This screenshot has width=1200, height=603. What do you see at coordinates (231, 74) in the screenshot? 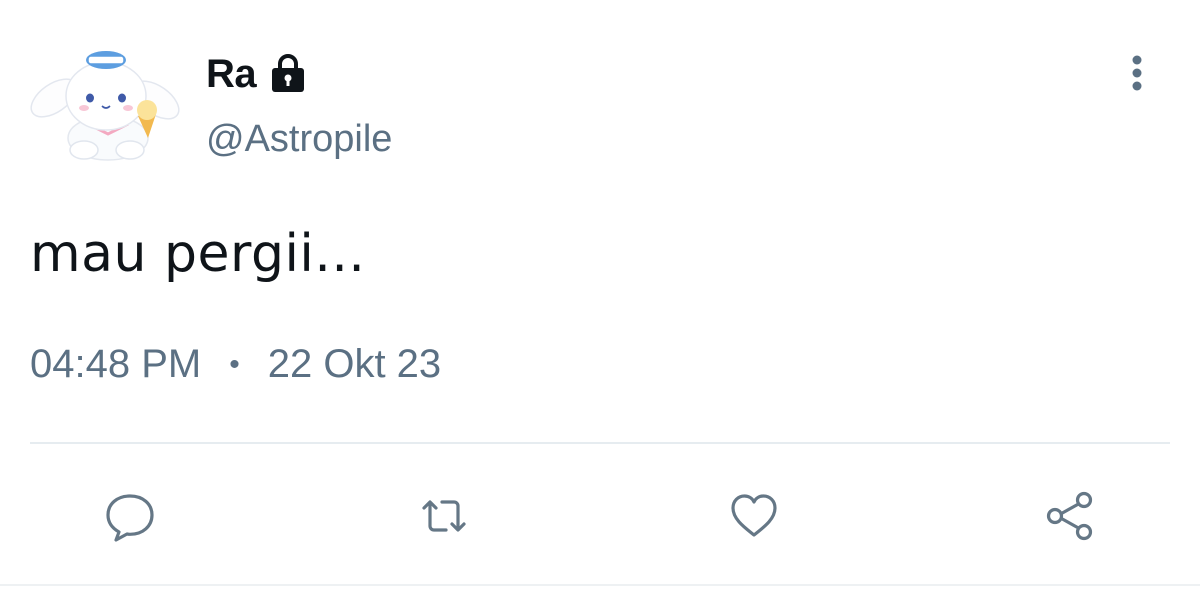
I see `display-name: Ra` at bounding box center [231, 74].